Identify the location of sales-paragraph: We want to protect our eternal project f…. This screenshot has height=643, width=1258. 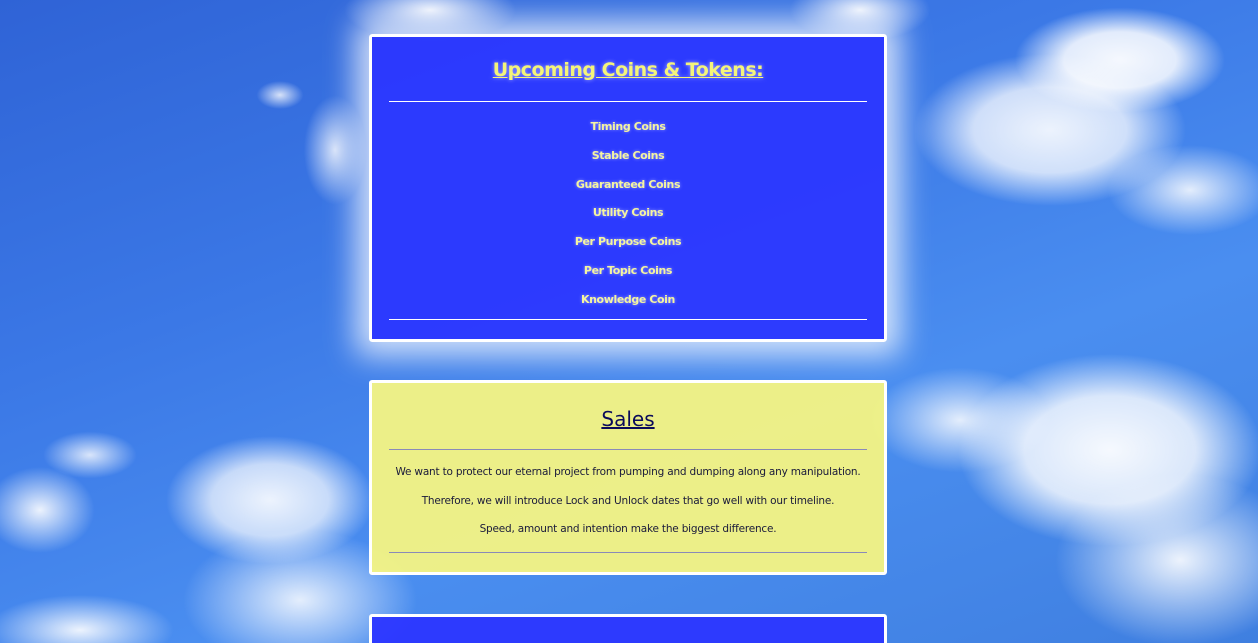
(628, 472).